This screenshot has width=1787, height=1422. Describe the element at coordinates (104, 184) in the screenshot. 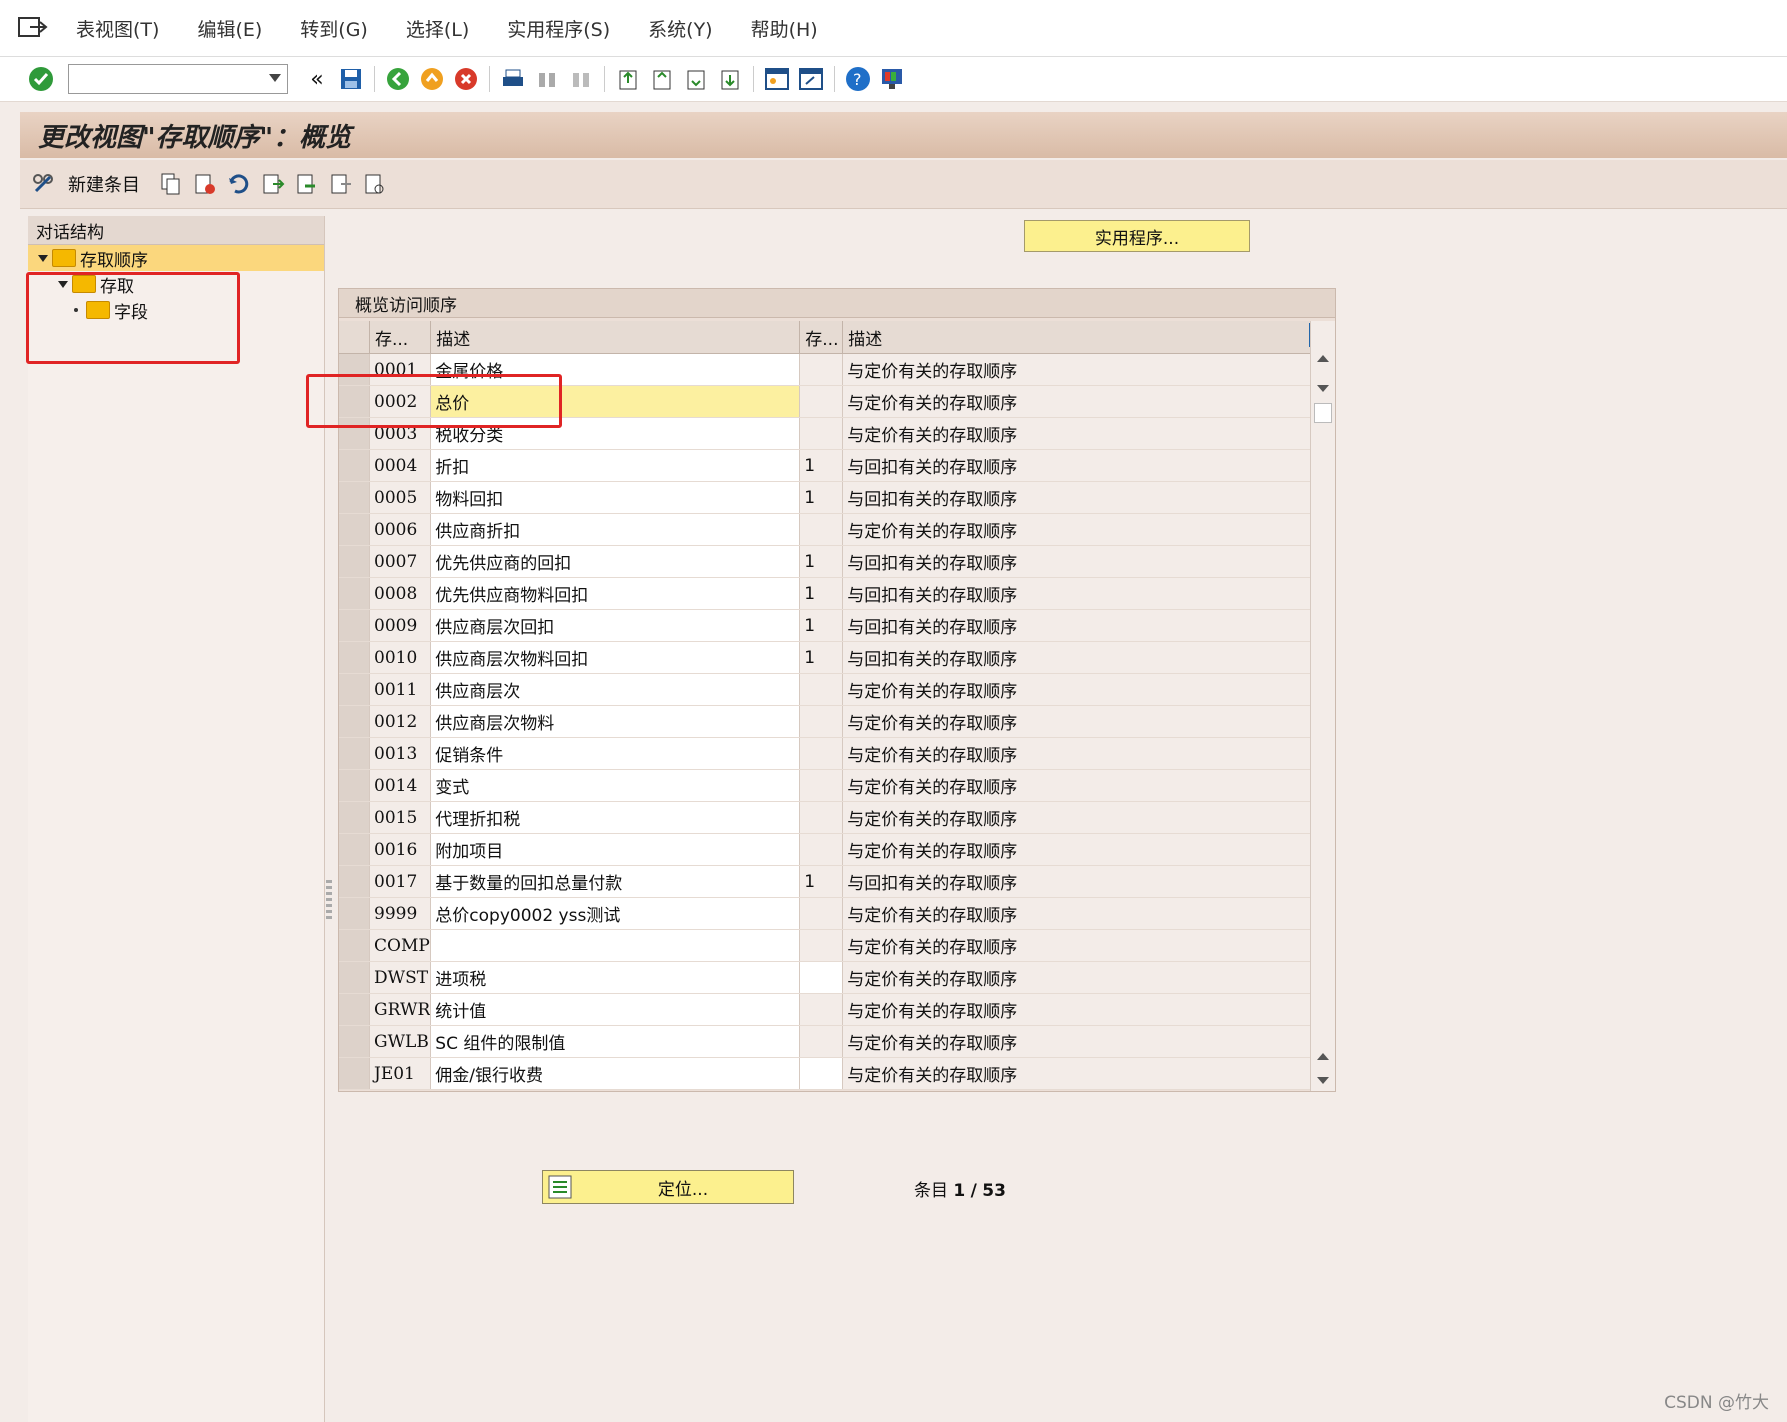

I see `new-entries-button: 新建条目` at that location.